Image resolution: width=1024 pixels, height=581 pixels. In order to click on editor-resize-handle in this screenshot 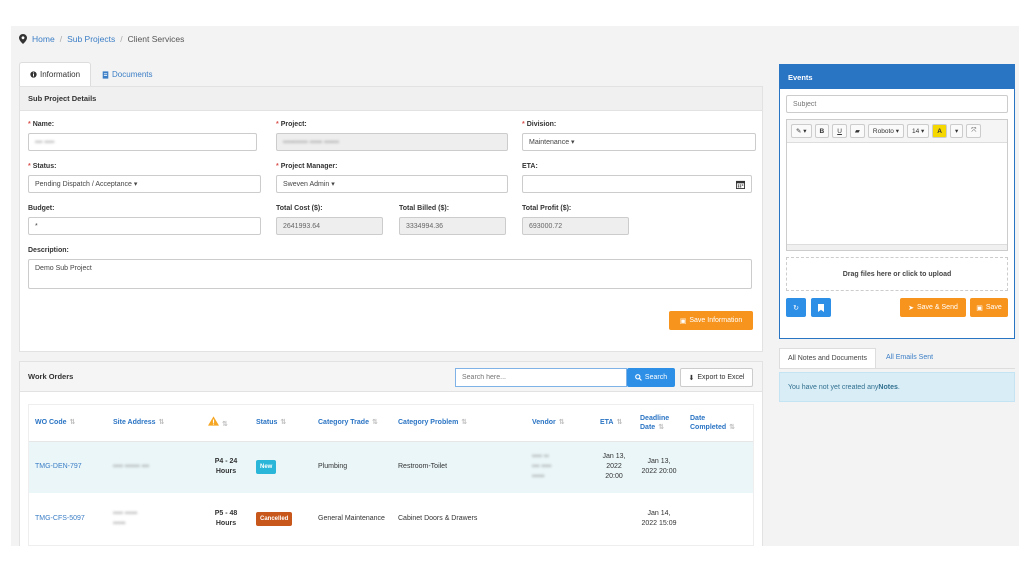, I will do `click(897, 247)`.